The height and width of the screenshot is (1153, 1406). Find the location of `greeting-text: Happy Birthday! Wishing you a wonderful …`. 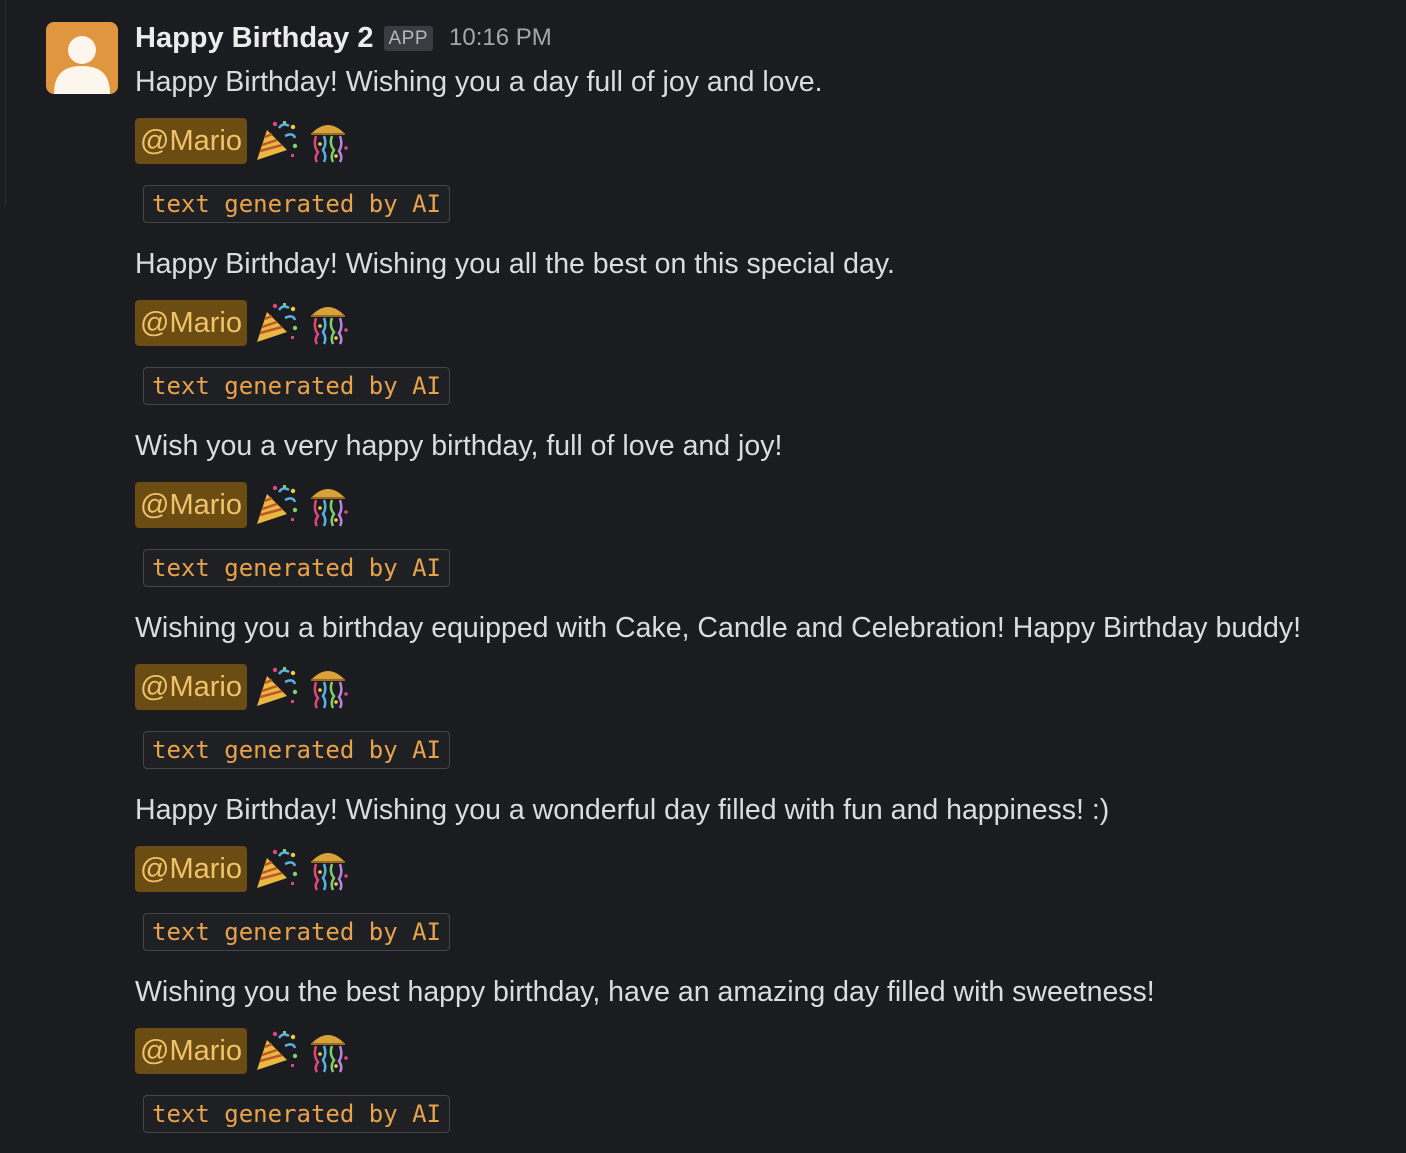

greeting-text: Happy Birthday! Wishing you a wonderful … is located at coordinates (622, 810).